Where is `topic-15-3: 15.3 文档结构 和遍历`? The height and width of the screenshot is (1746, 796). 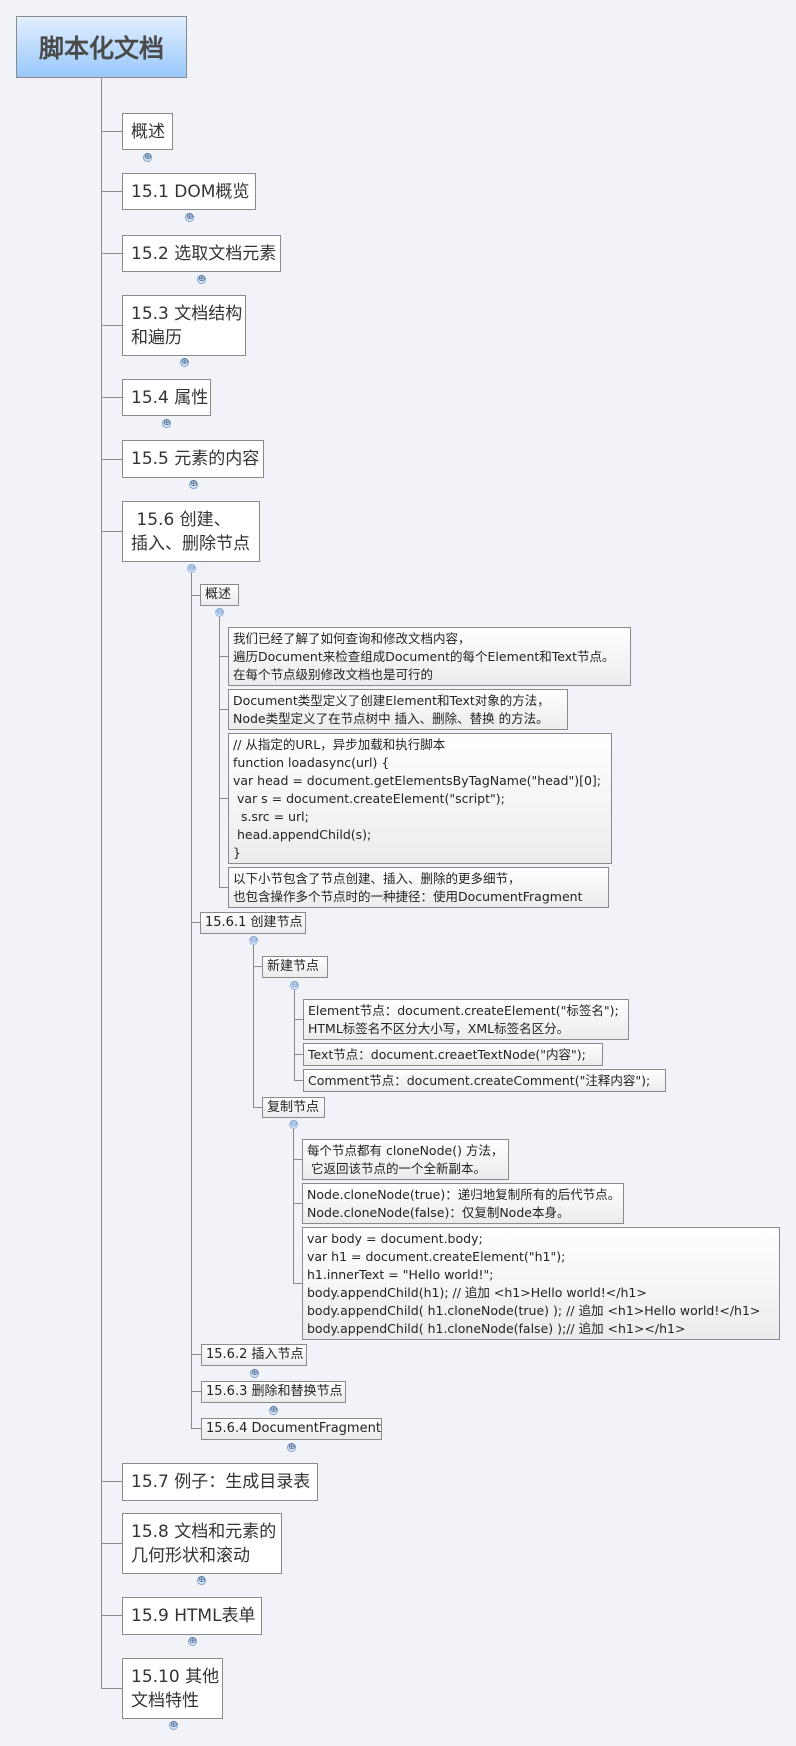 topic-15-3: 15.3 文档结构 和遍历 is located at coordinates (184, 325).